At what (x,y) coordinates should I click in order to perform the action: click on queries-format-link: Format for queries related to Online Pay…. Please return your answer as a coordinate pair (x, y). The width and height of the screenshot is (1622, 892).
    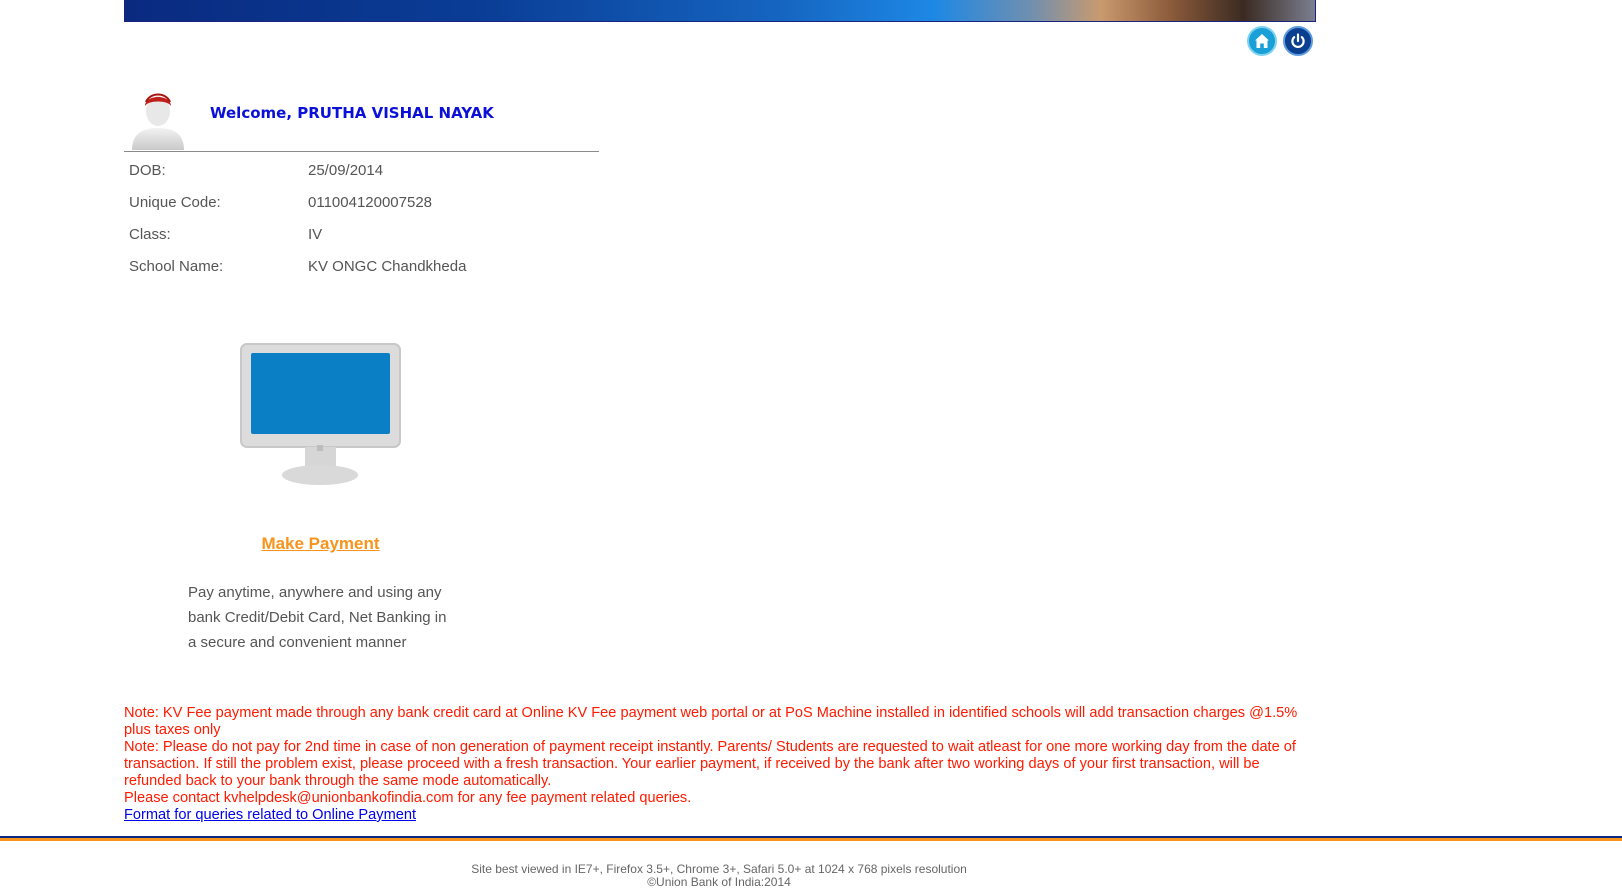
    Looking at the image, I should click on (270, 815).